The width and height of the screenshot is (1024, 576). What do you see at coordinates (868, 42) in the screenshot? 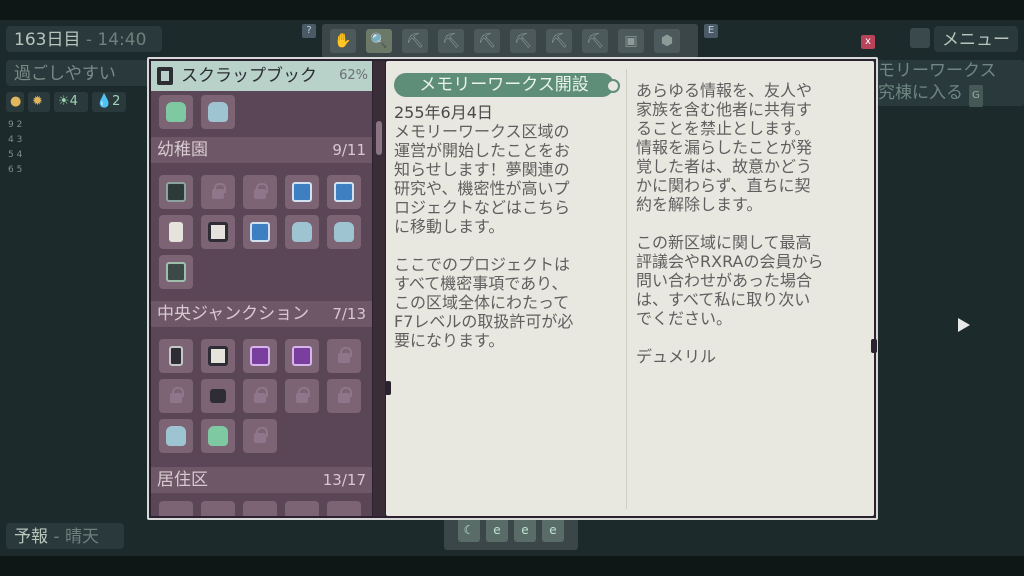
I see `close-icon: x` at bounding box center [868, 42].